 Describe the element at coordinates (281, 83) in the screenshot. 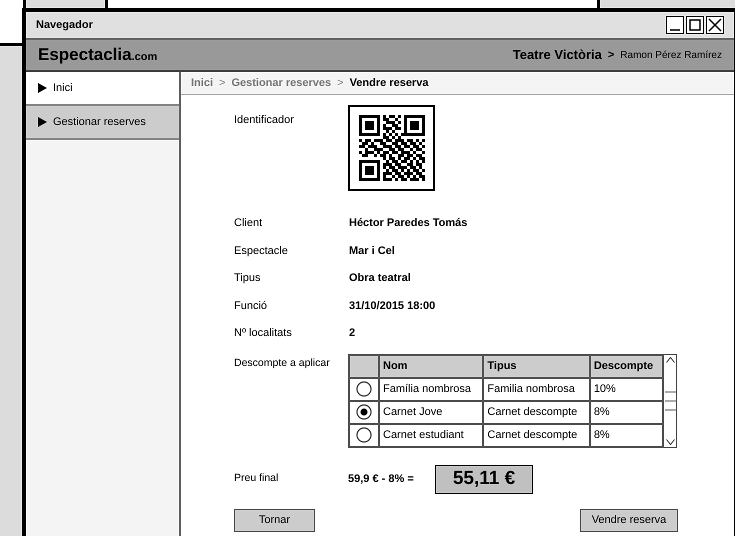

I see `breadcrumb-link: Gestionar reserves` at that location.